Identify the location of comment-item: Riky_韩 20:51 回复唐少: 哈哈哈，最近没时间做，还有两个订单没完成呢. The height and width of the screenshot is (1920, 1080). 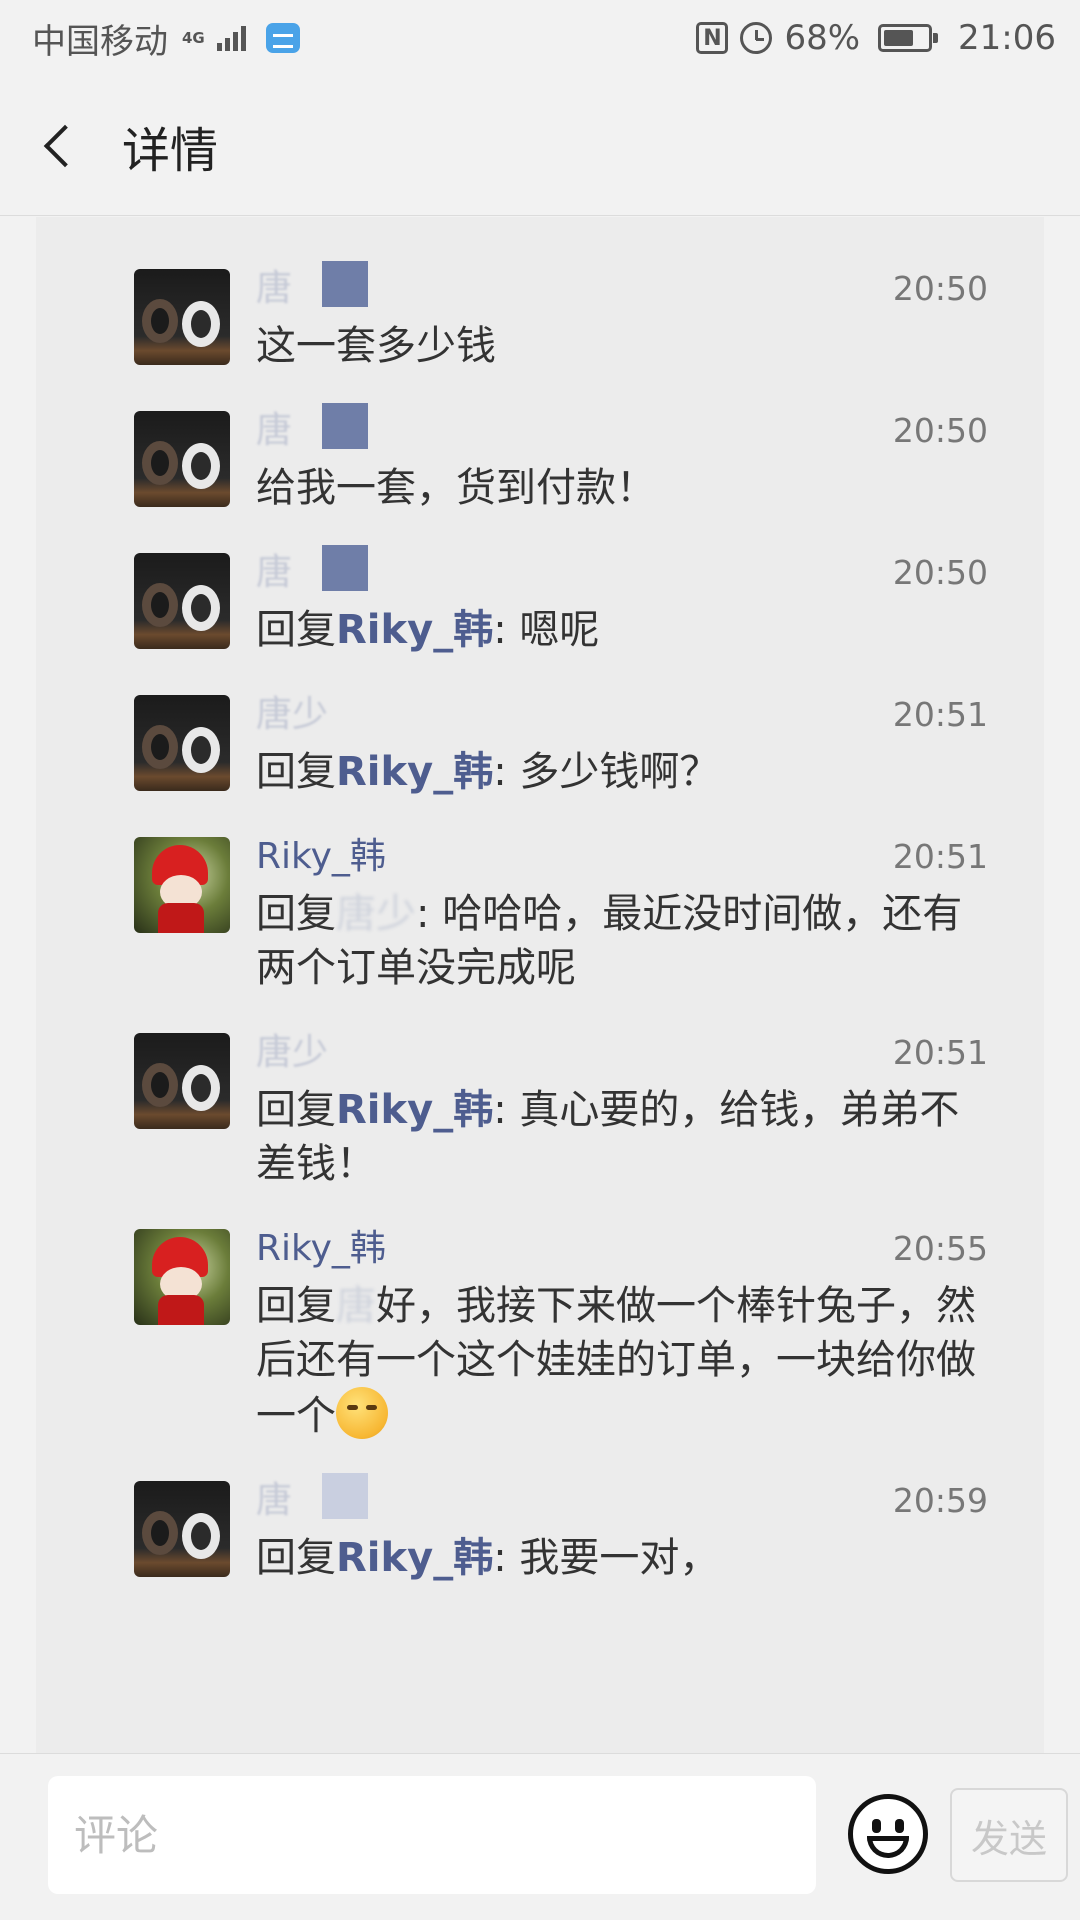
(540, 897).